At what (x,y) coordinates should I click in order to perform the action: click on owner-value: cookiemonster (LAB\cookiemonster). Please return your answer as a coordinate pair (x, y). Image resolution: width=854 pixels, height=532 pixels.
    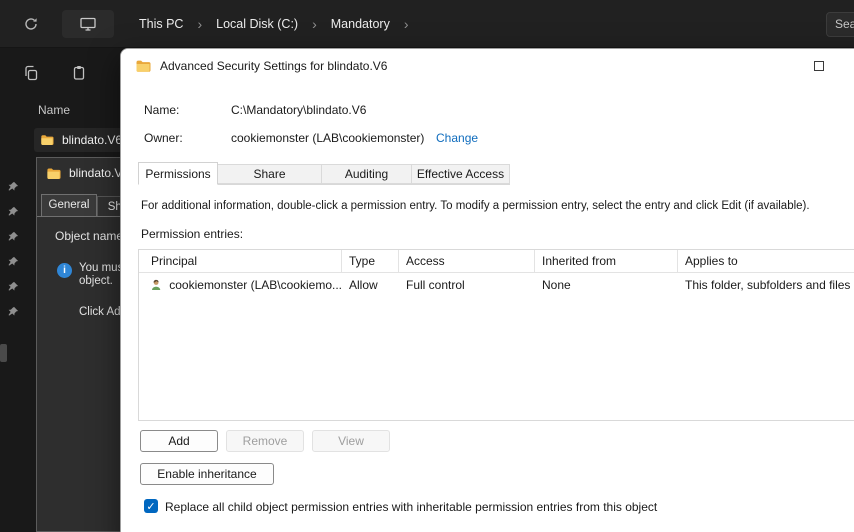
    Looking at the image, I should click on (328, 138).